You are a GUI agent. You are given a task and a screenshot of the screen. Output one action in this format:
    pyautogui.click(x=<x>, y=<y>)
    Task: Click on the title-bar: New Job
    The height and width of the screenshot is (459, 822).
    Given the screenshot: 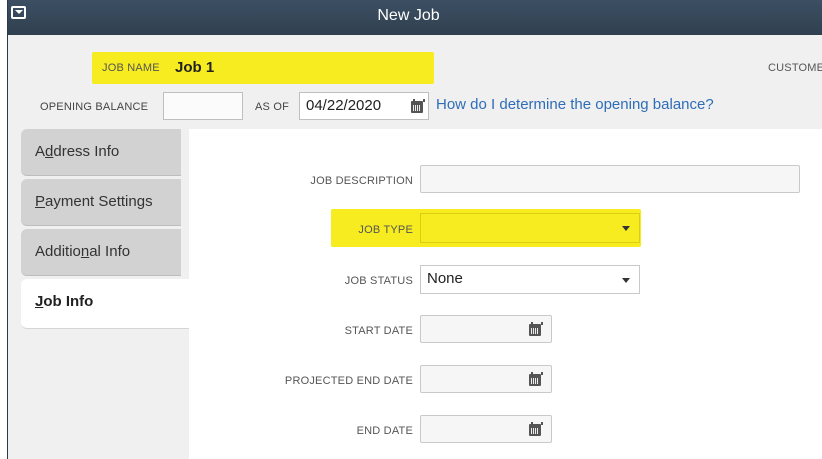 What is the action you would take?
    pyautogui.click(x=415, y=17)
    